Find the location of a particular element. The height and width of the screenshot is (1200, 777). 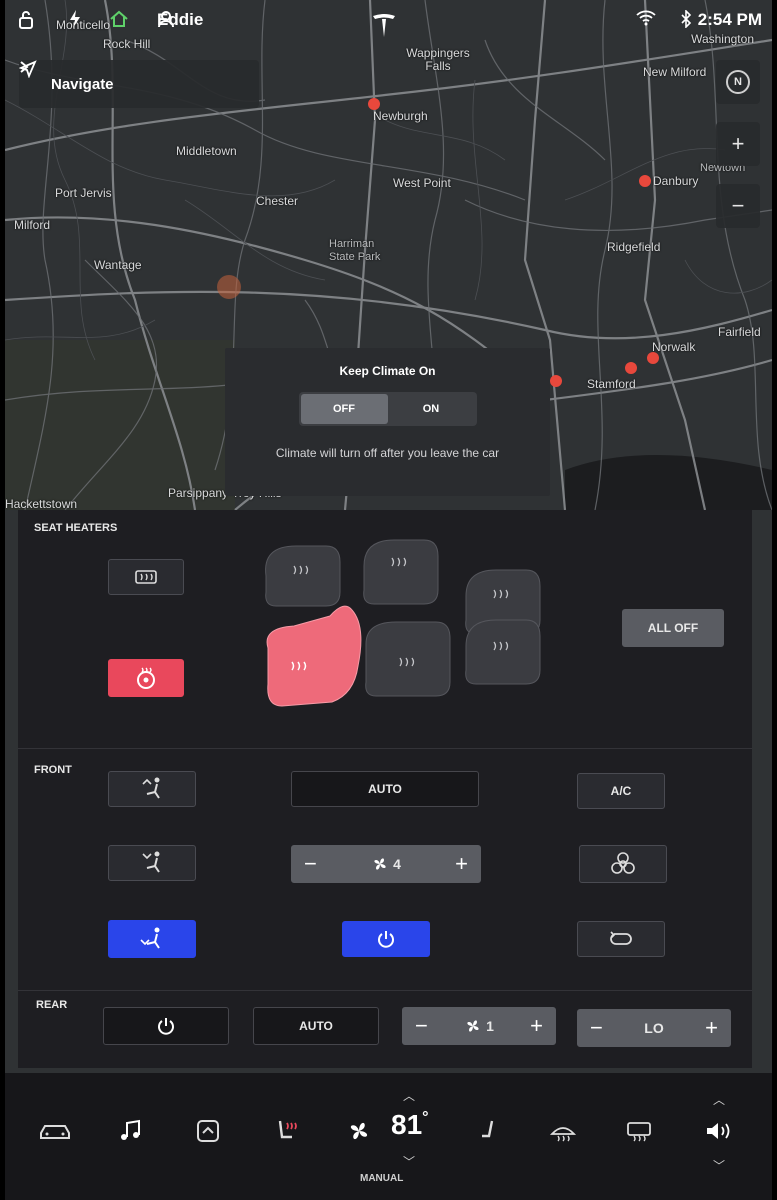

airflow-bilevel-icon is located at coordinates (151, 862).